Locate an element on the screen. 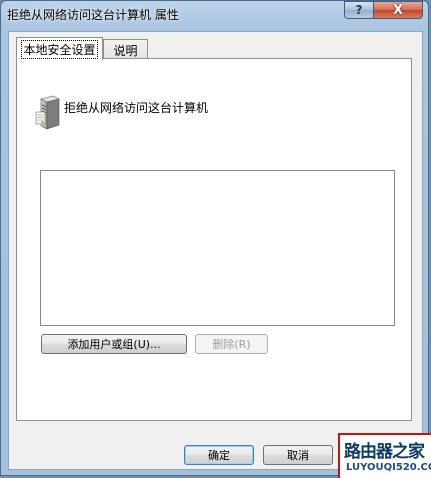 This screenshot has width=431, height=478. title-bar: 拒绝从网络访问这台计算机 属性 ? X is located at coordinates (214, 14).